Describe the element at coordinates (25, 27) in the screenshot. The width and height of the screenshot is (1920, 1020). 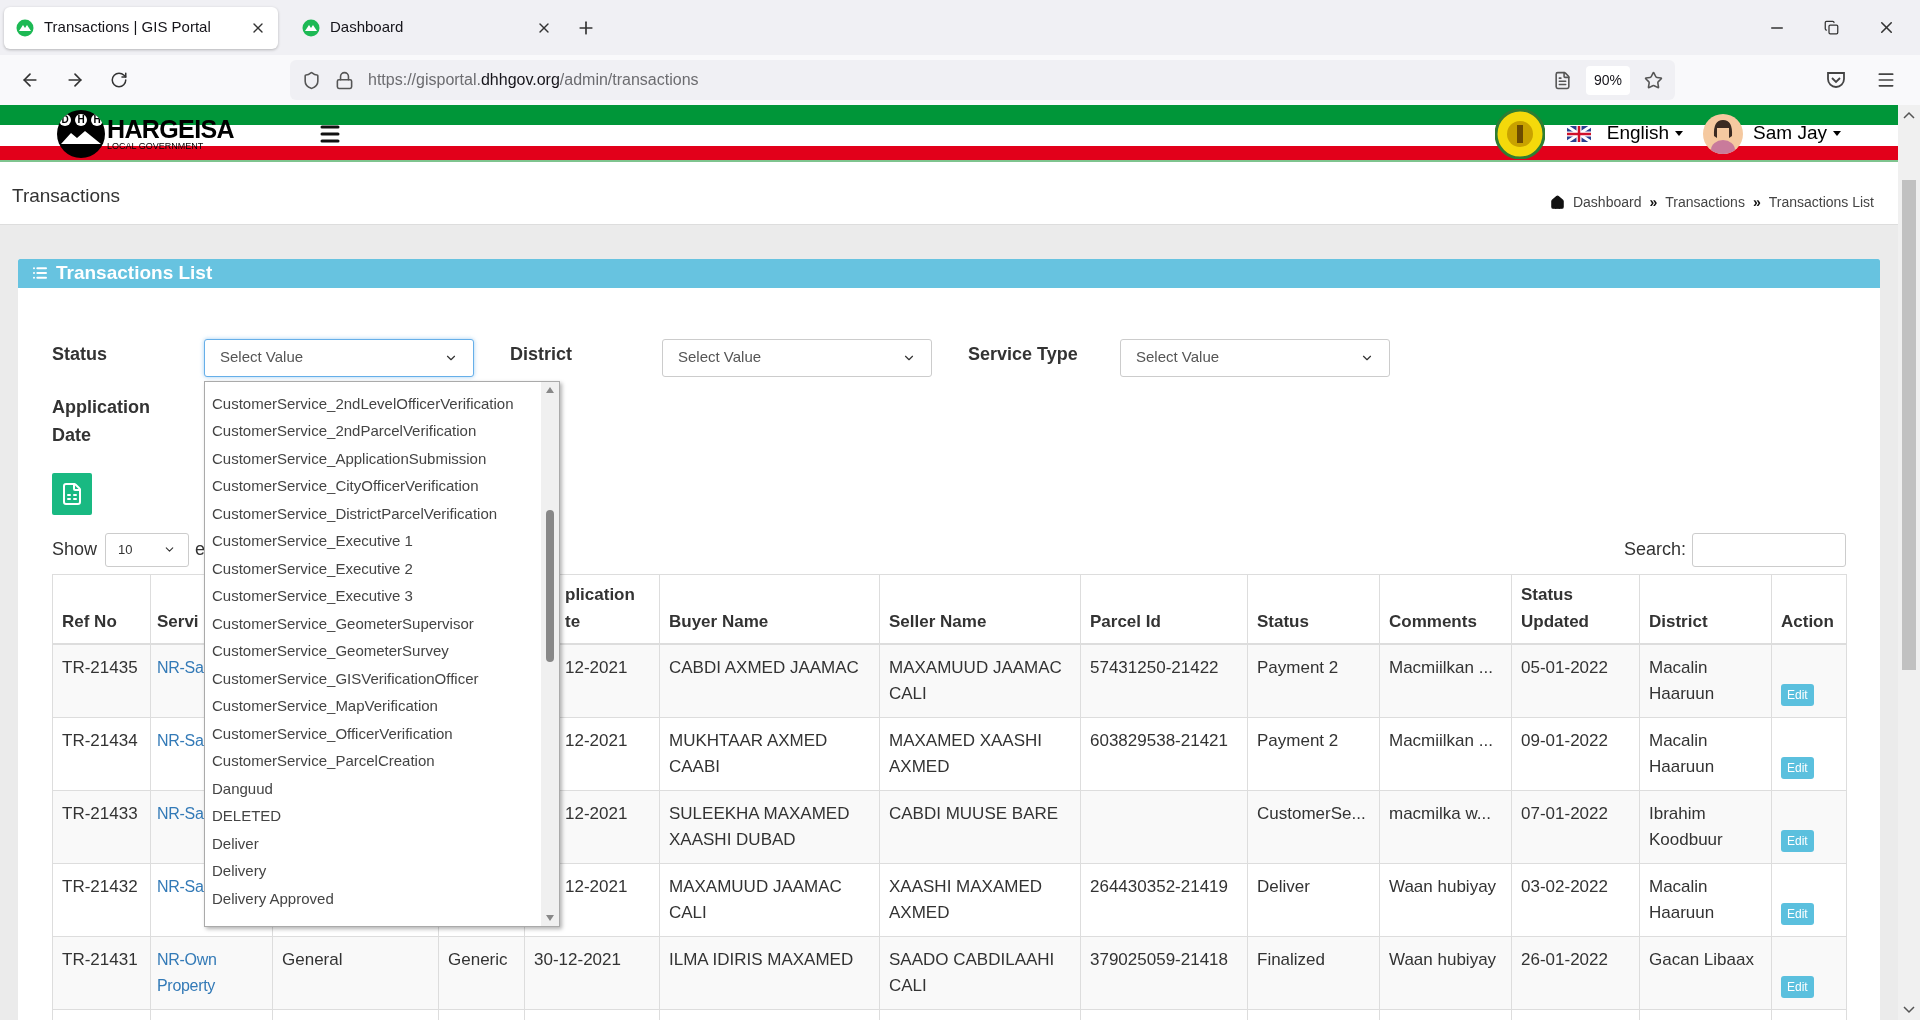
I see `site-favicon-icon` at that location.